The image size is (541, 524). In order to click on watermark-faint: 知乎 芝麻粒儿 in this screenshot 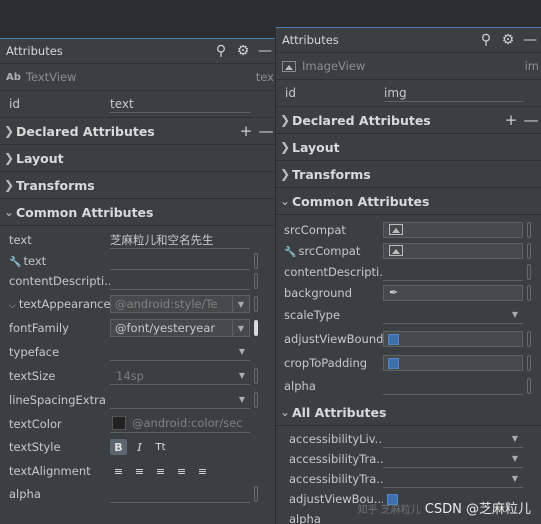, I will do `click(389, 510)`.